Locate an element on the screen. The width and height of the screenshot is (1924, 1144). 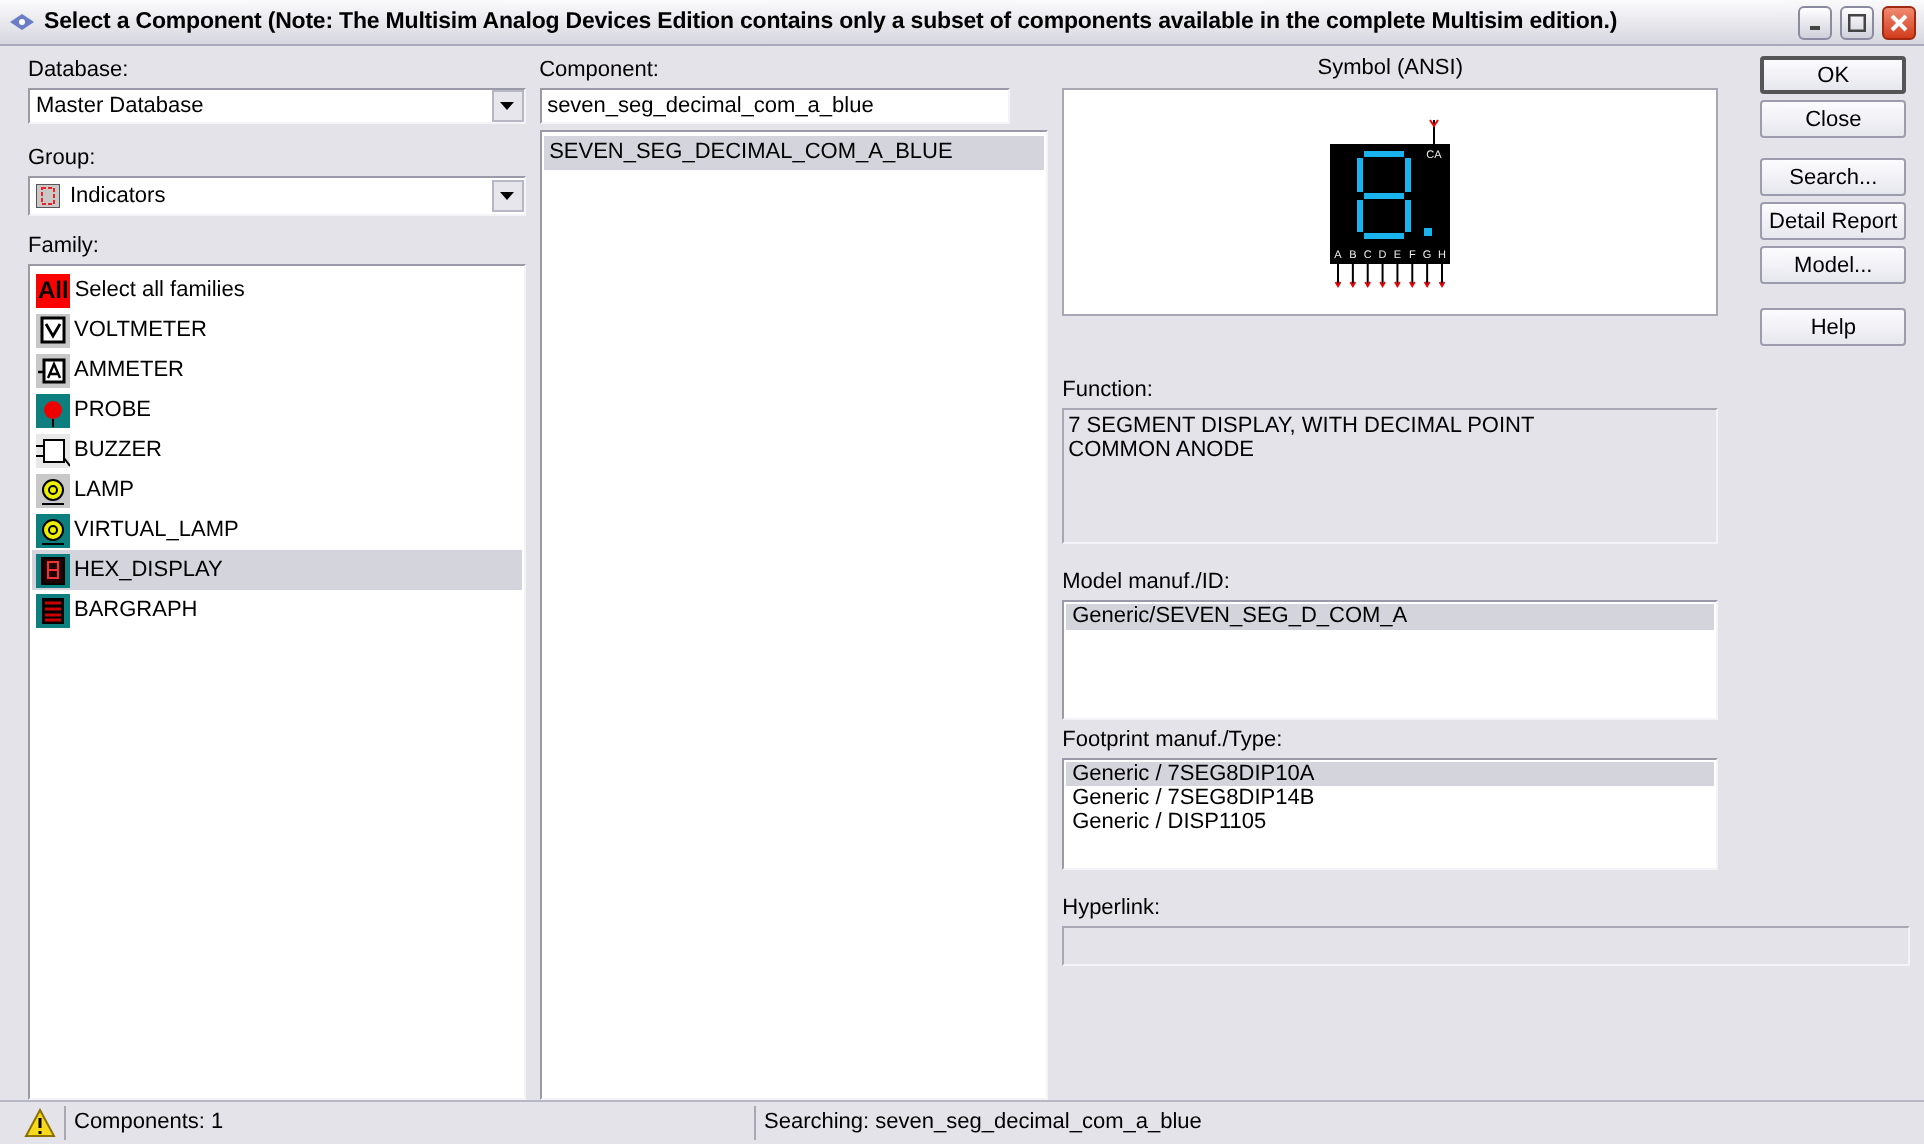
family-item: PROBE is located at coordinates (277, 410).